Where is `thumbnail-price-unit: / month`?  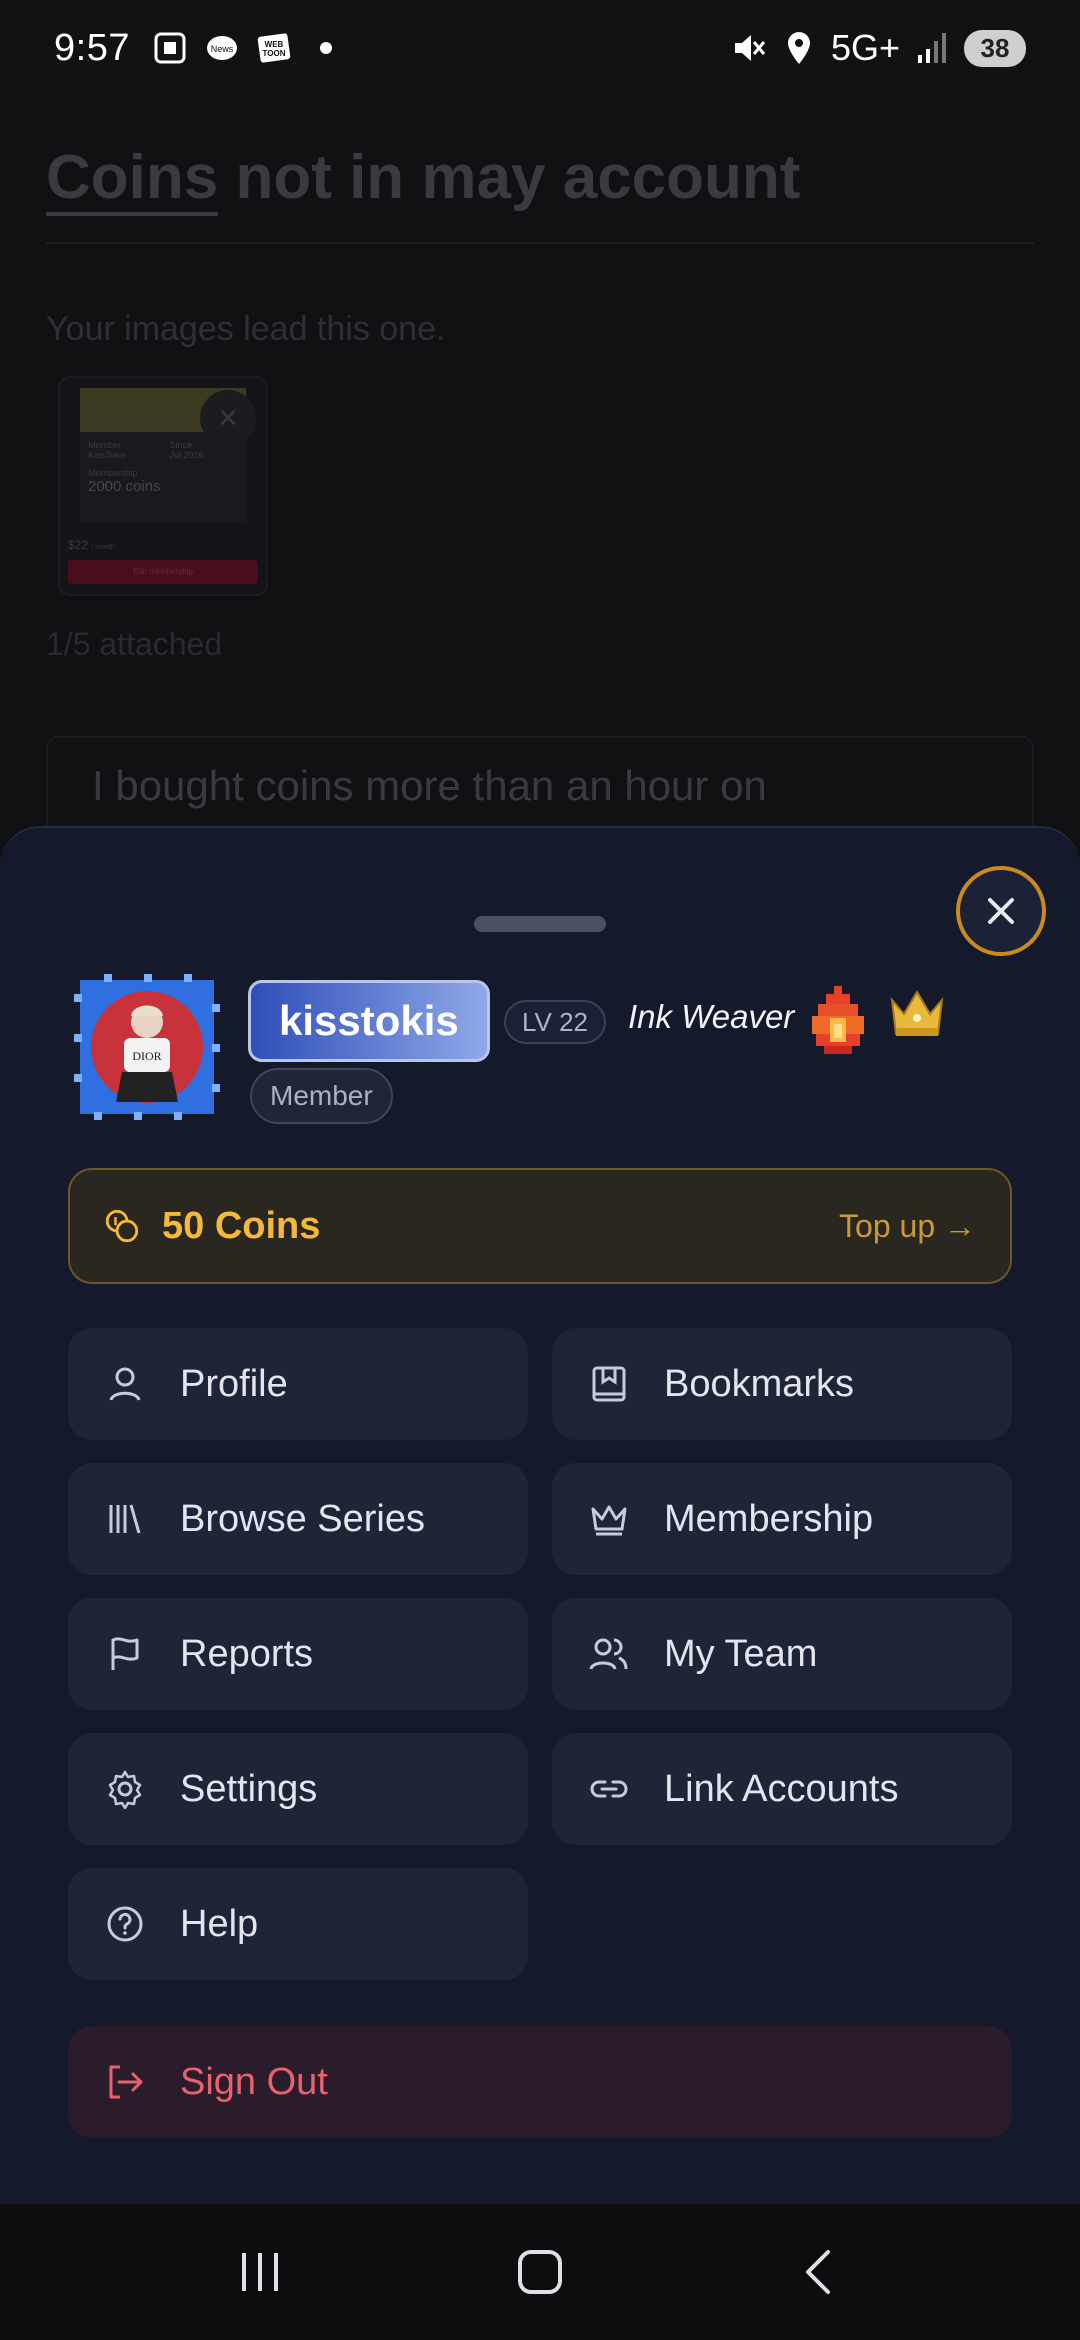
thumbnail-price-unit: / month is located at coordinates (103, 547).